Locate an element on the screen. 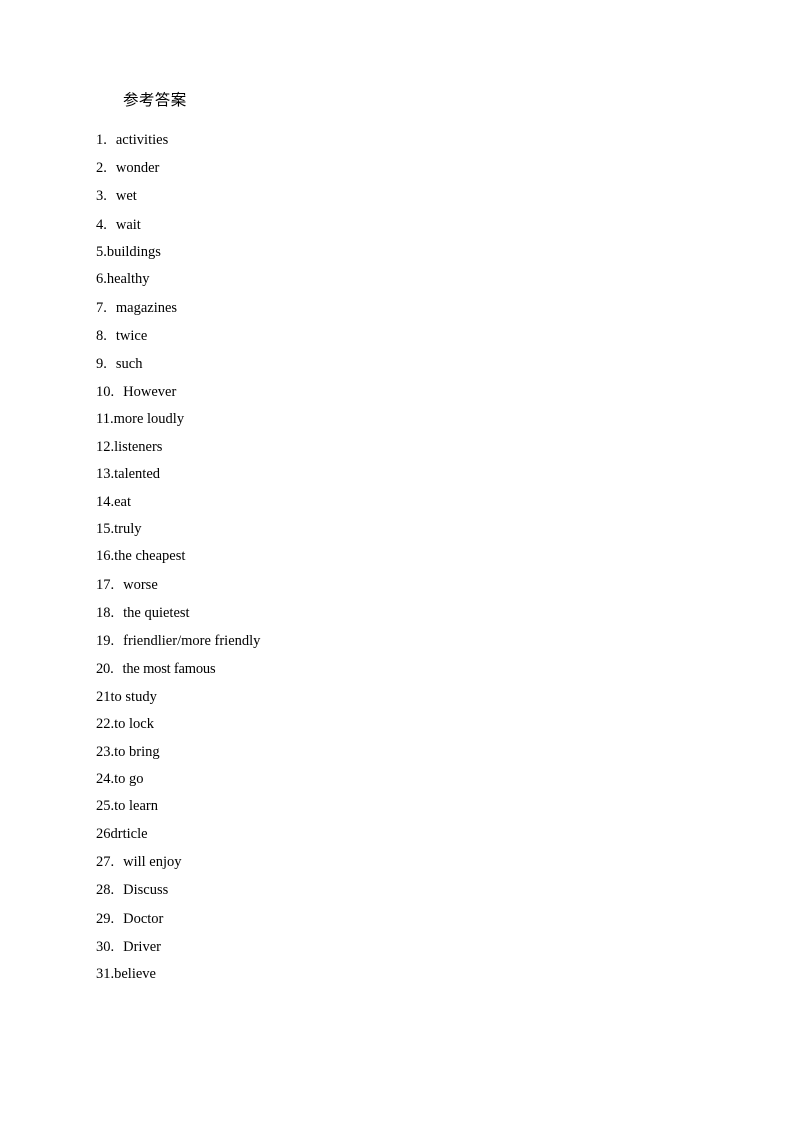 Image resolution: width=794 pixels, height=1123 pixels. answer-item: 14.eat is located at coordinates (406, 502).